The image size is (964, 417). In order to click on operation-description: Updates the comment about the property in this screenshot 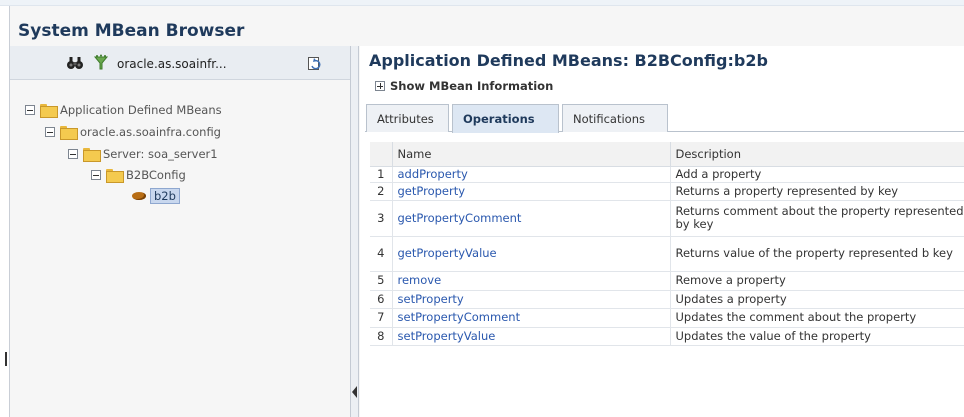, I will do `click(817, 318)`.